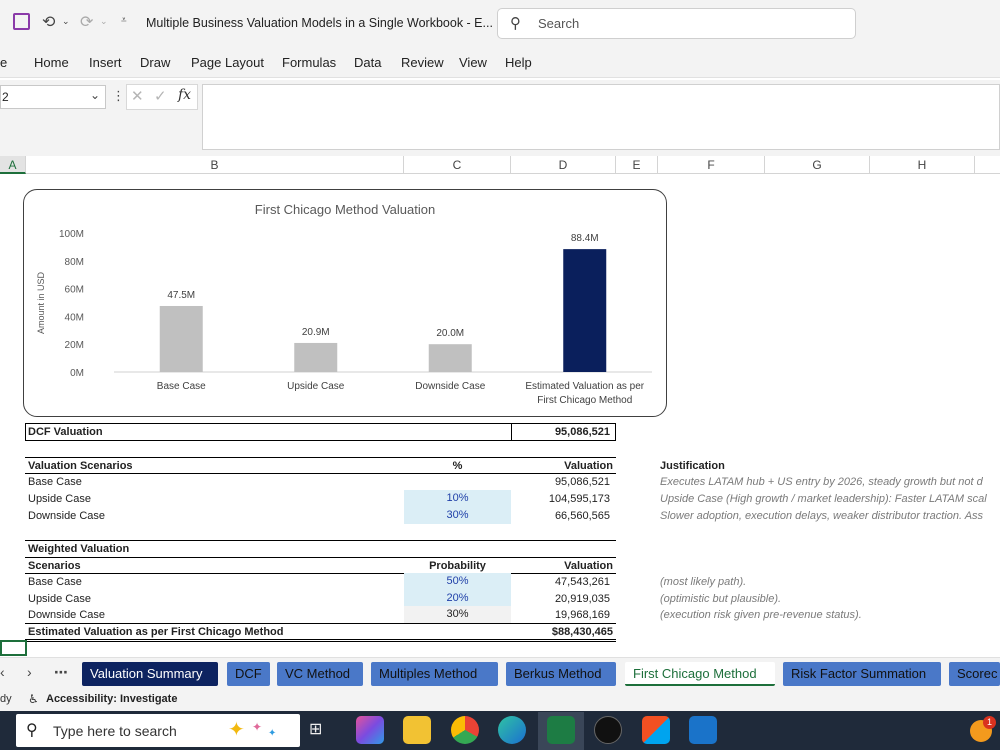 This screenshot has height=750, width=1000. I want to click on chart-bar, so click(585, 310).